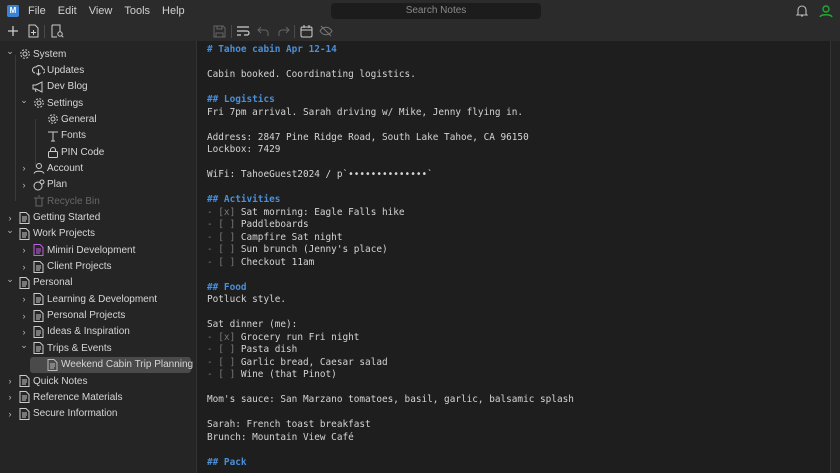  What do you see at coordinates (272, 49) in the screenshot?
I see `editor-heading-line: # Tahoe cabin Apr 12-14` at bounding box center [272, 49].